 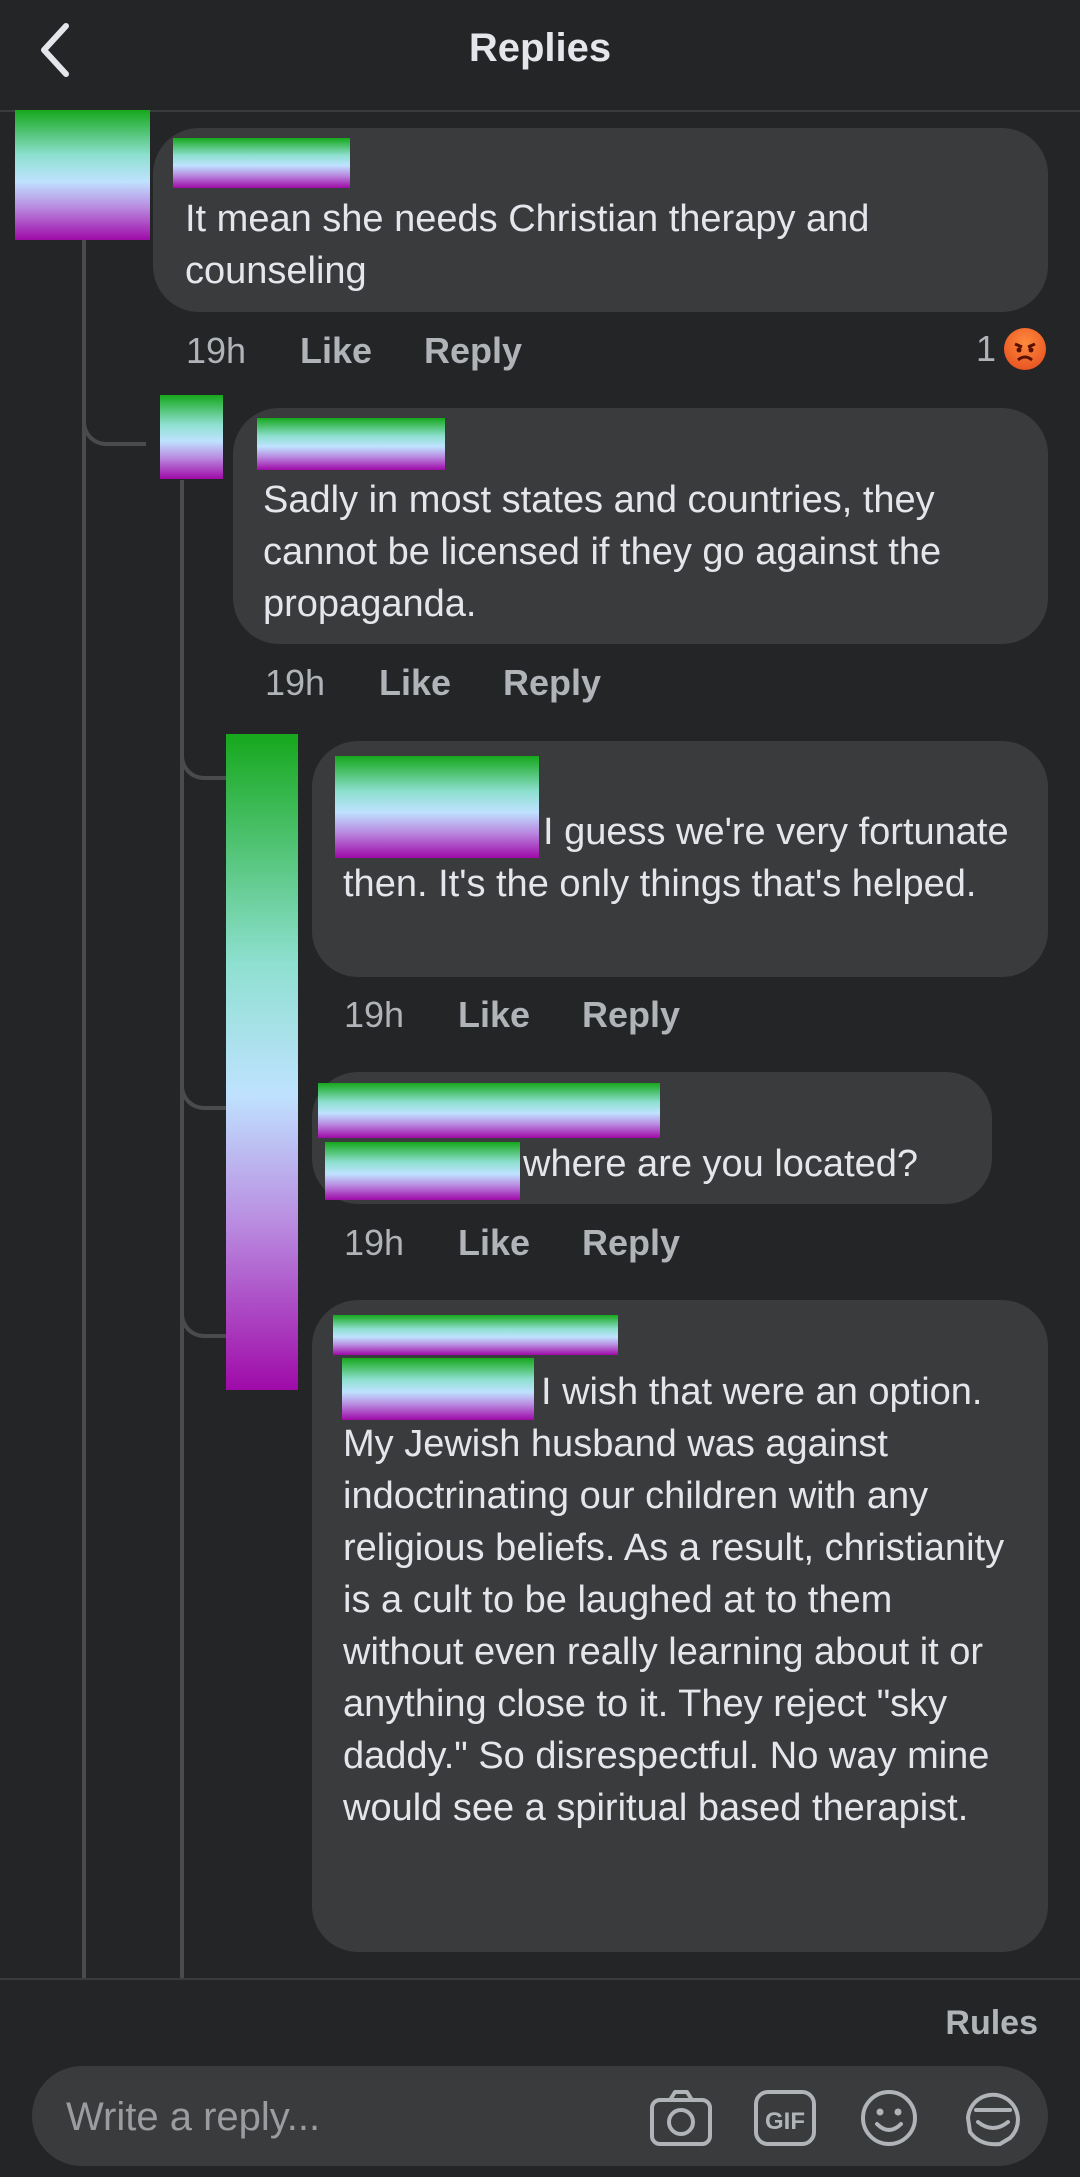 I want to click on header: Replies, so click(x=540, y=56).